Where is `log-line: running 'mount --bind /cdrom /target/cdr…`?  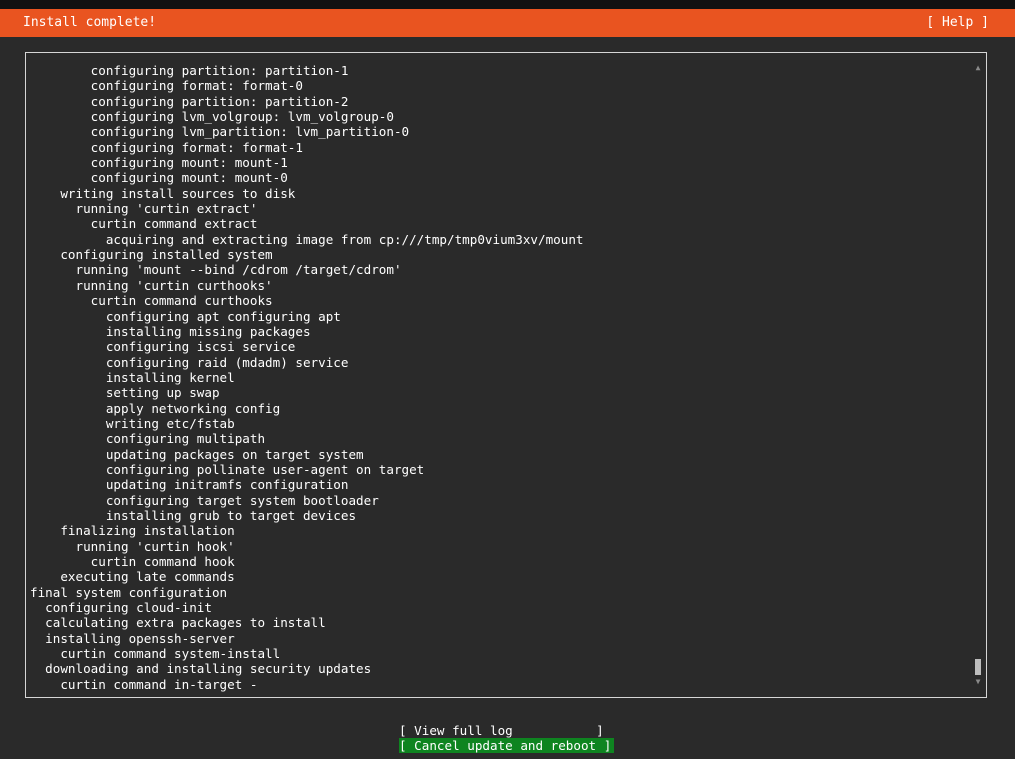 log-line: running 'mount --bind /cdrom /target/cdr… is located at coordinates (216, 270).